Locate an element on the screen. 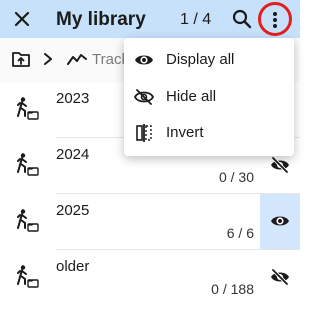  more-options-button is located at coordinates (275, 19).